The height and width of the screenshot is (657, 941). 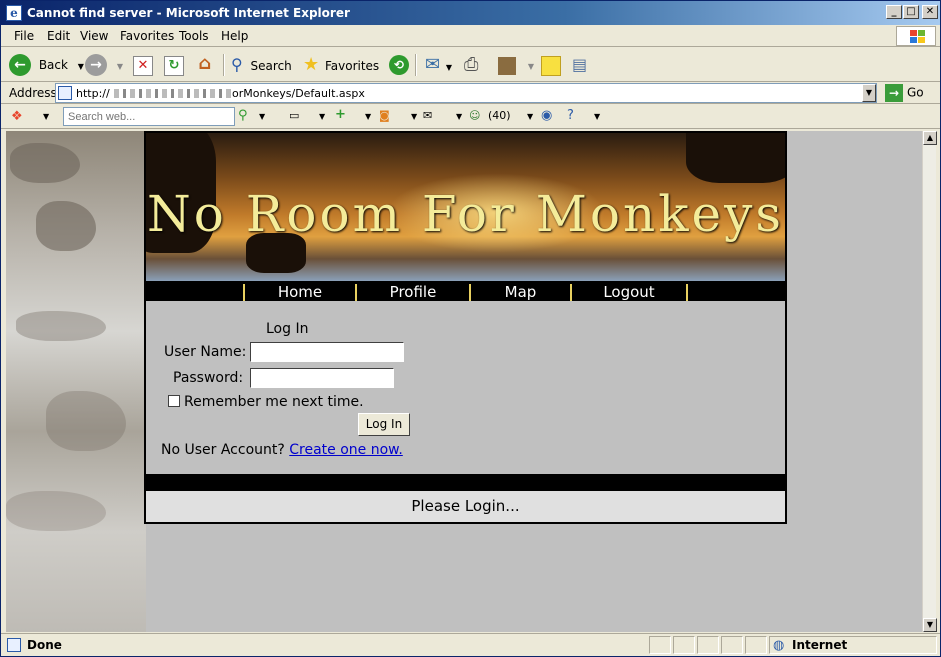 What do you see at coordinates (327, 352) in the screenshot?
I see `username-field` at bounding box center [327, 352].